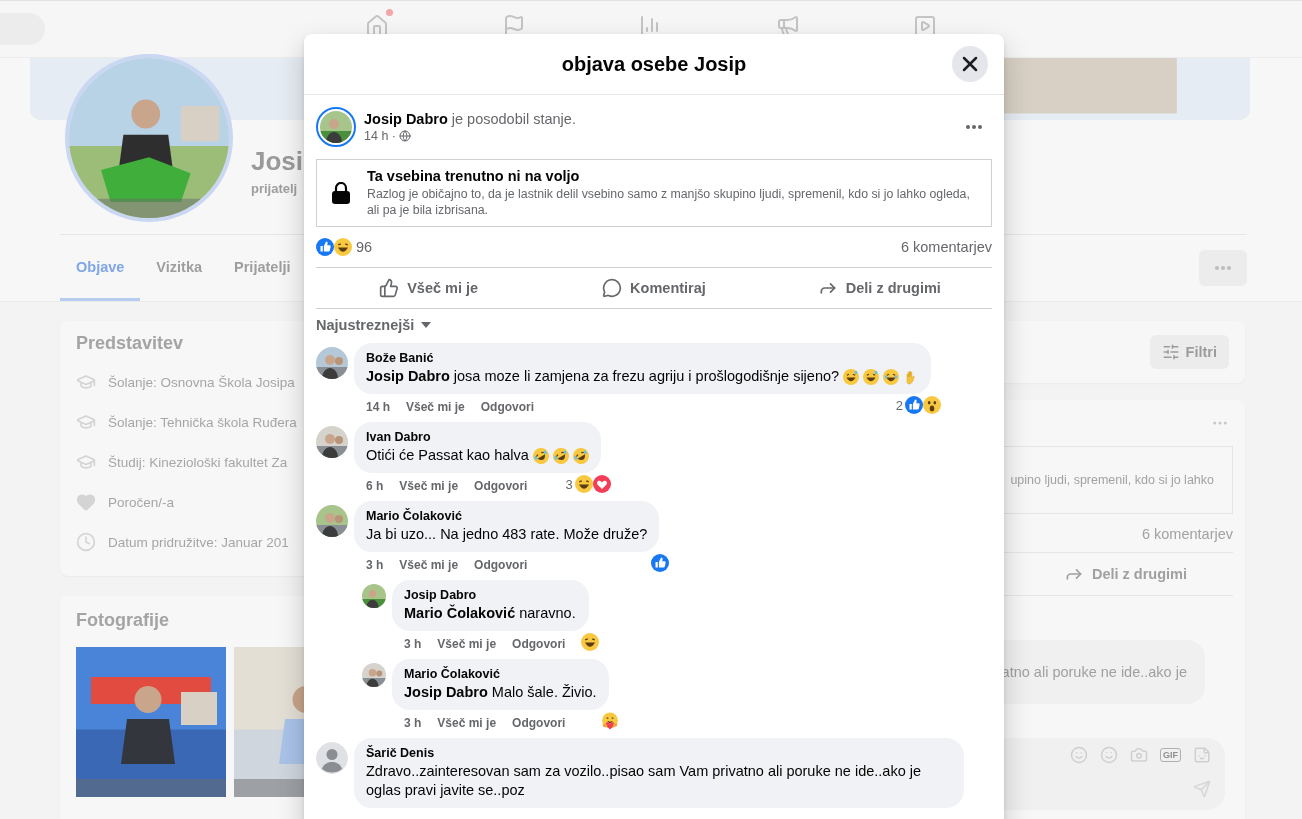 The height and width of the screenshot is (819, 1302). What do you see at coordinates (1170, 755) in the screenshot?
I see `gif-icon: GIF` at bounding box center [1170, 755].